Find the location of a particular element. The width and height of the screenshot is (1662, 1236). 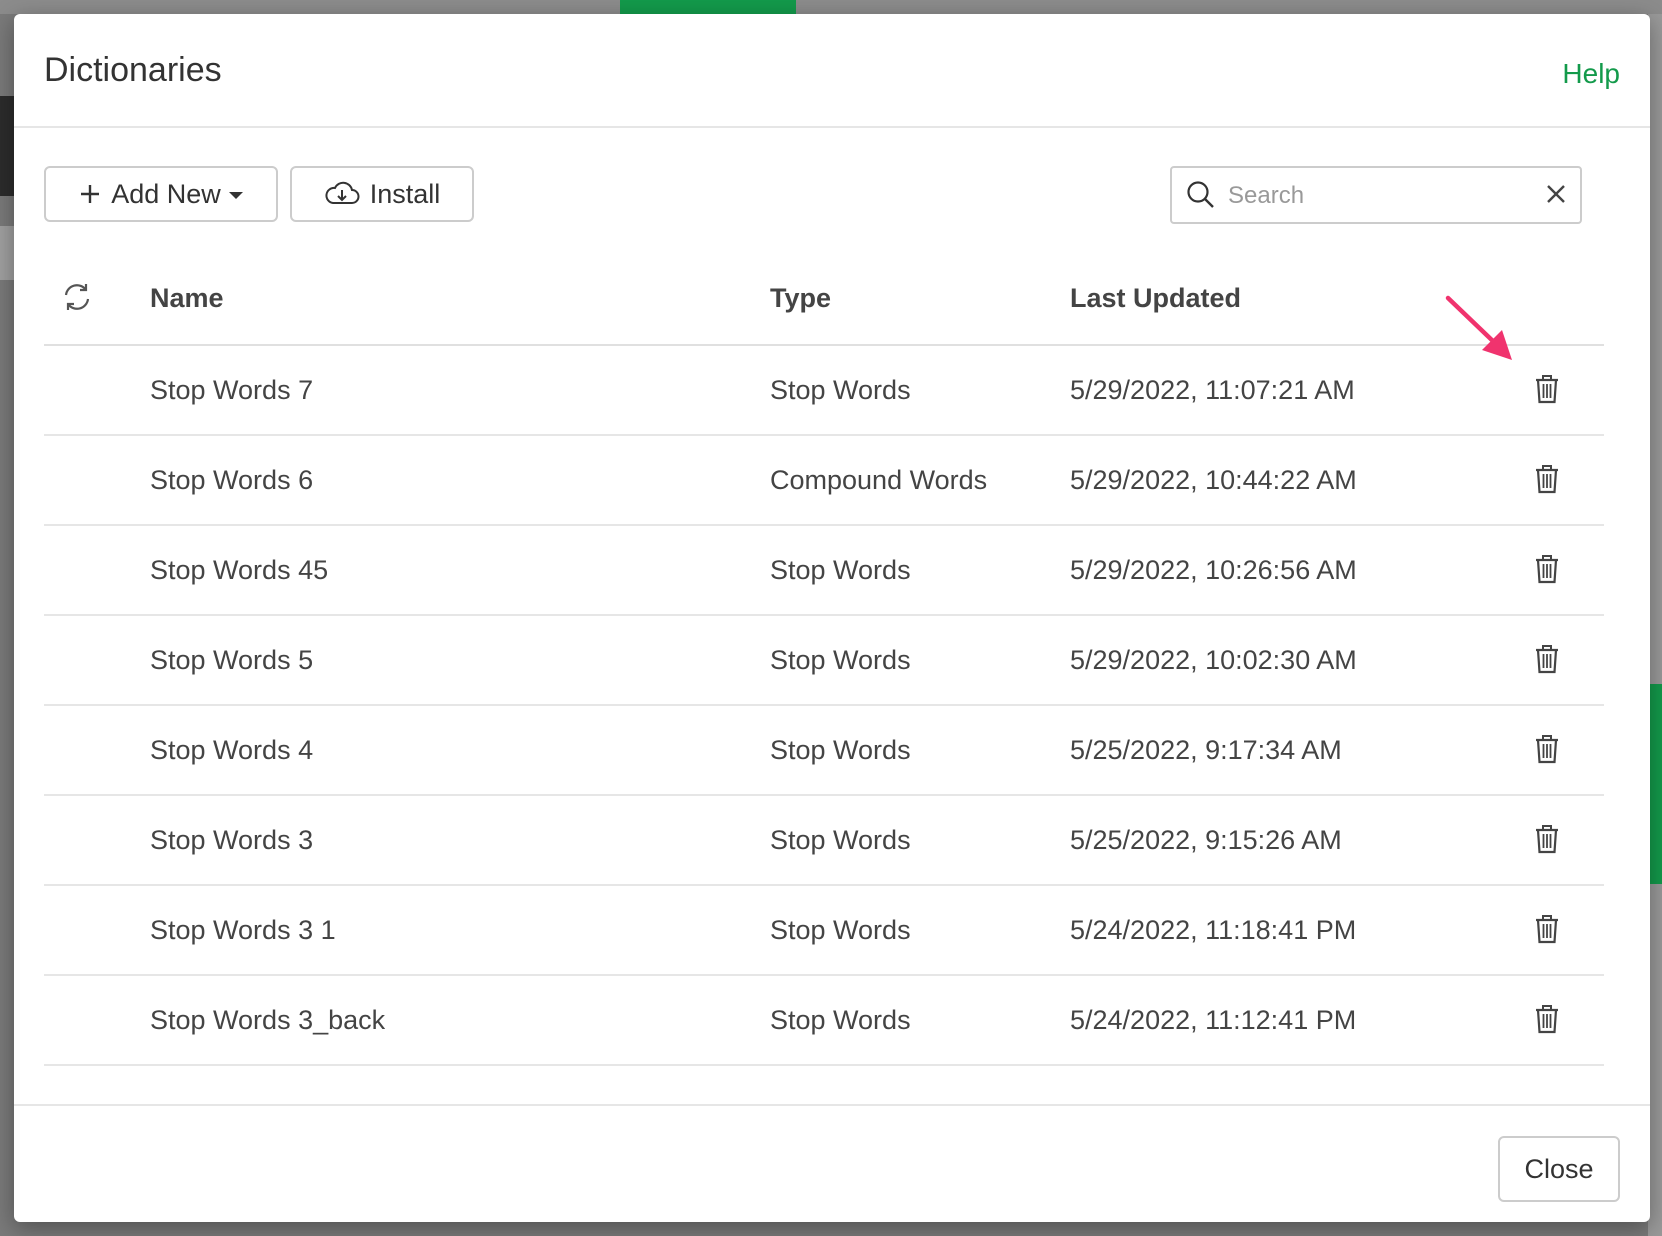

search-icon is located at coordinates (1201, 197).